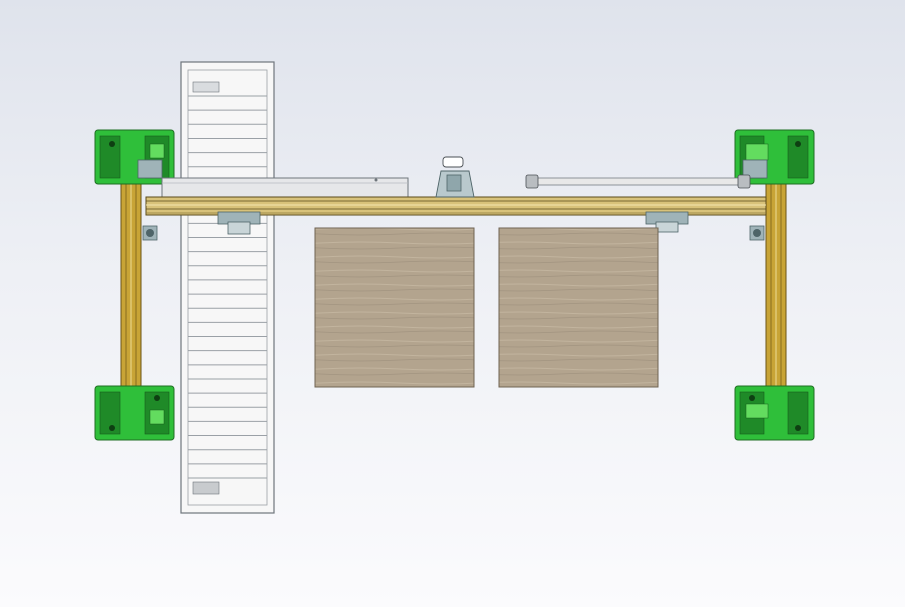 The image size is (905, 607). Describe the element at coordinates (394, 307) in the screenshot. I see `wood-panel-left` at that location.